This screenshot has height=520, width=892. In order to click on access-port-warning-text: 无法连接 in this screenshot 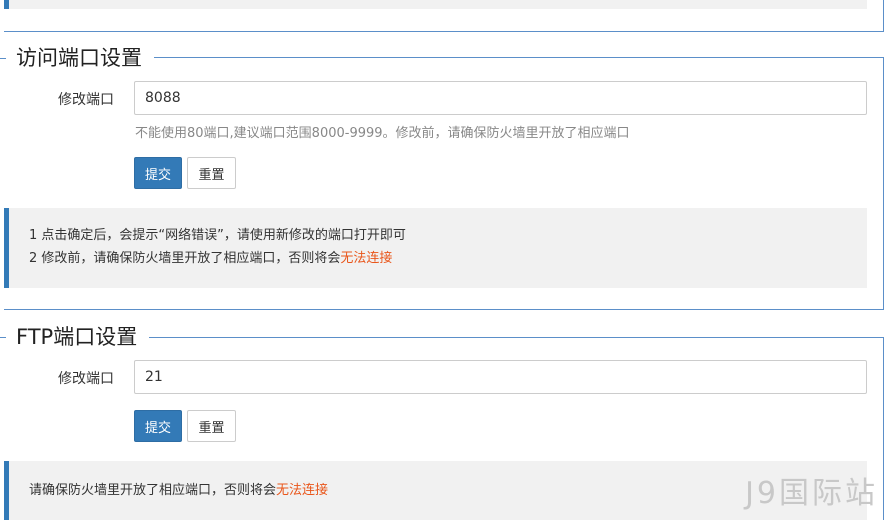, I will do `click(366, 258)`.